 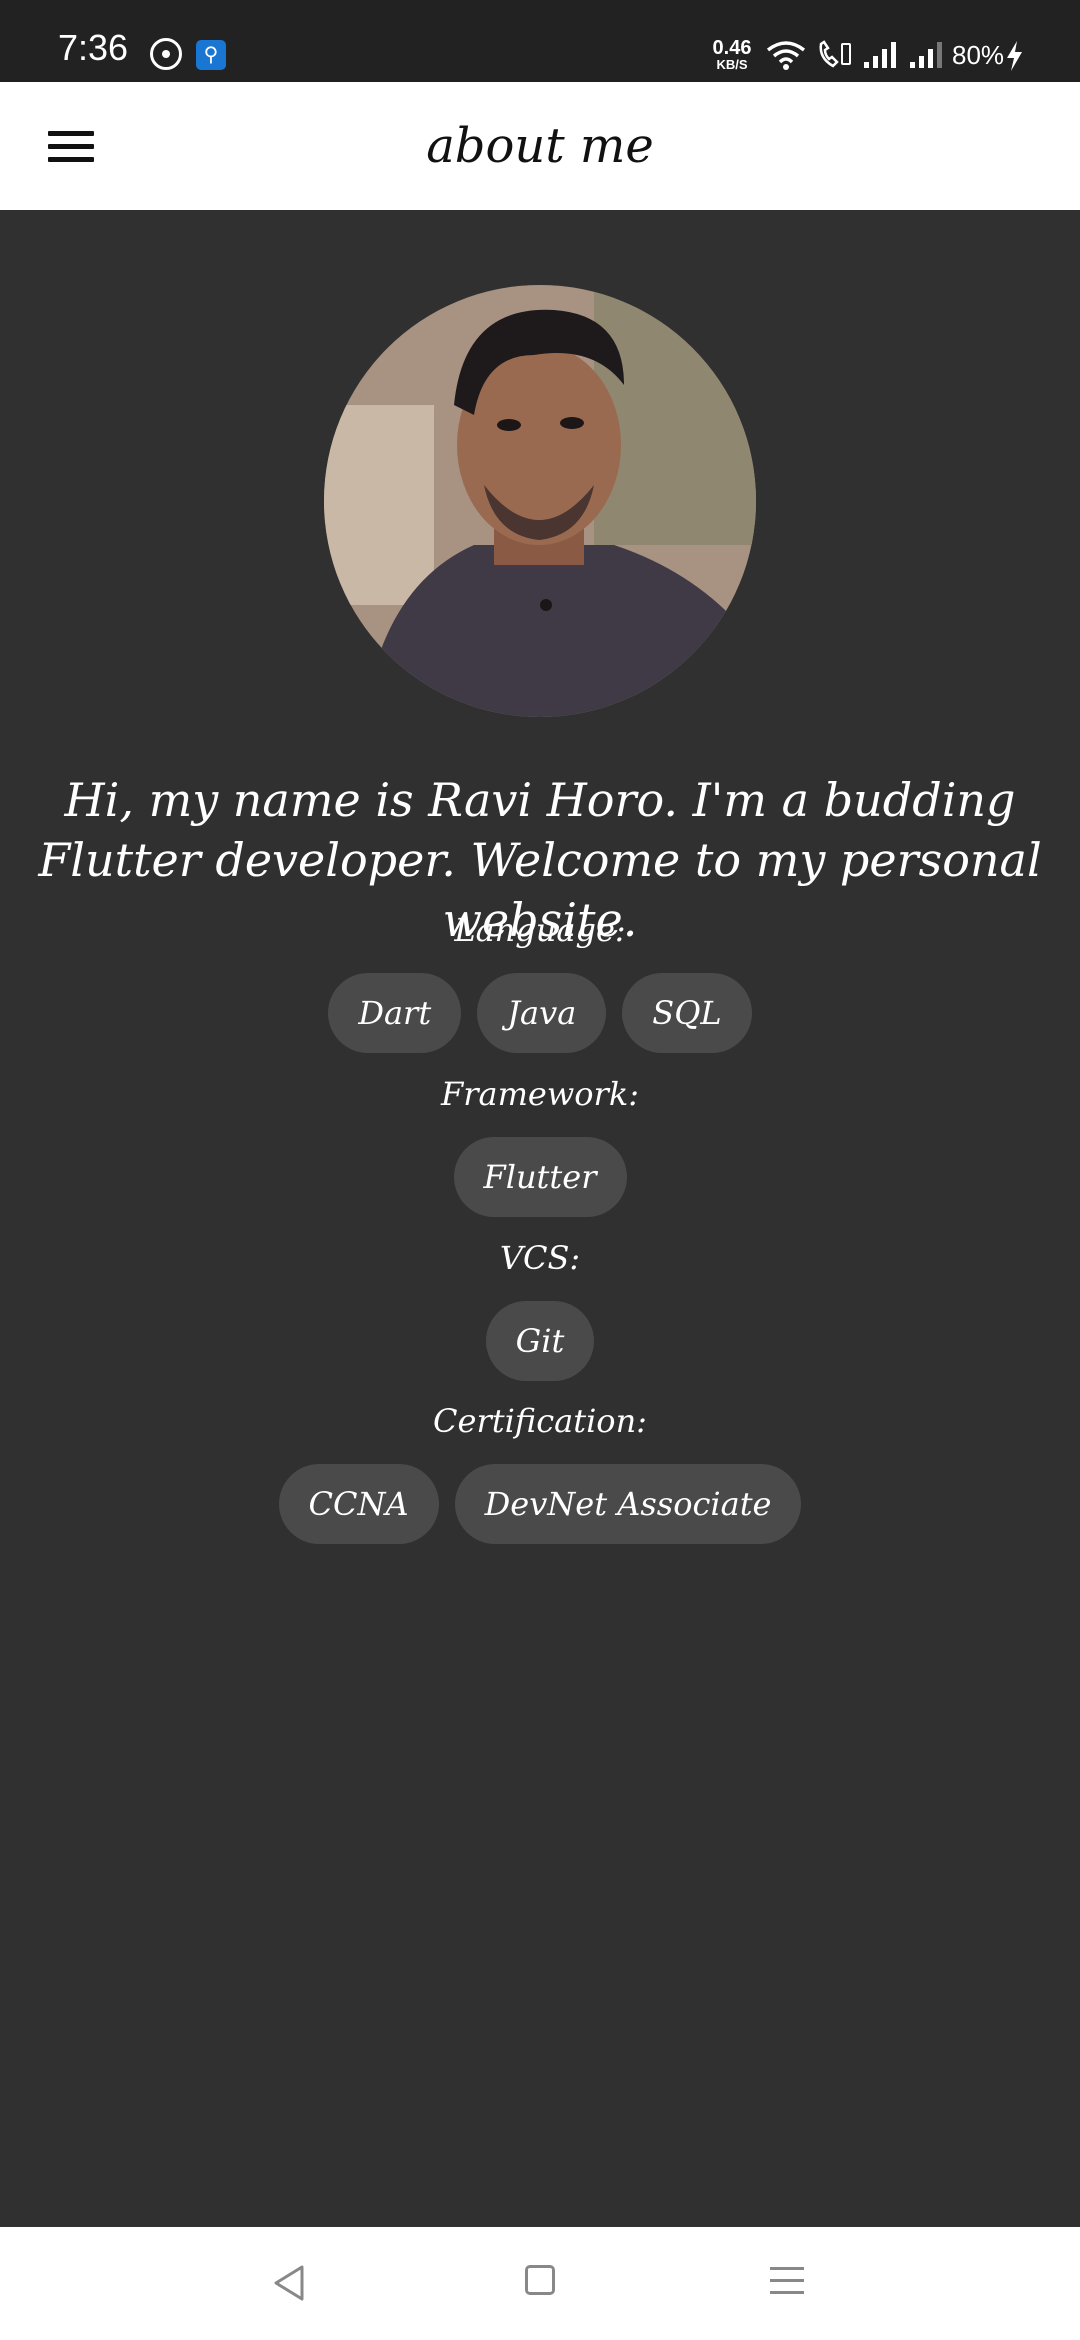 I want to click on app-bar: about me, so click(x=540, y=146).